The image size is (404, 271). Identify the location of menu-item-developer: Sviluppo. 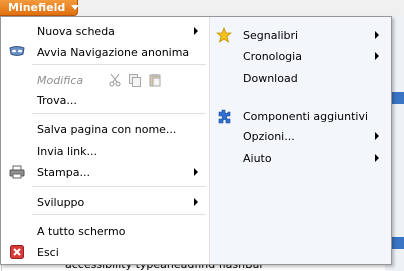
(104, 202).